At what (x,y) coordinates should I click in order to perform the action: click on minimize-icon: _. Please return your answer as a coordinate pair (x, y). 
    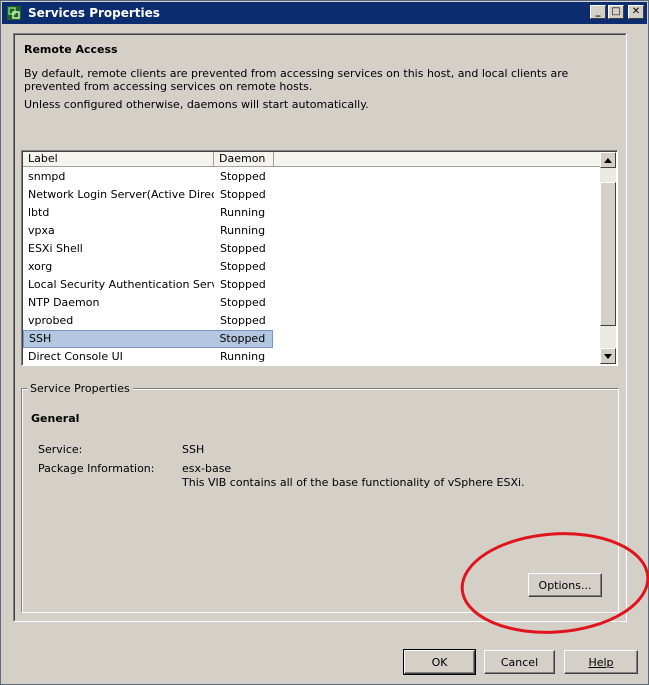
    Looking at the image, I should click on (598, 11).